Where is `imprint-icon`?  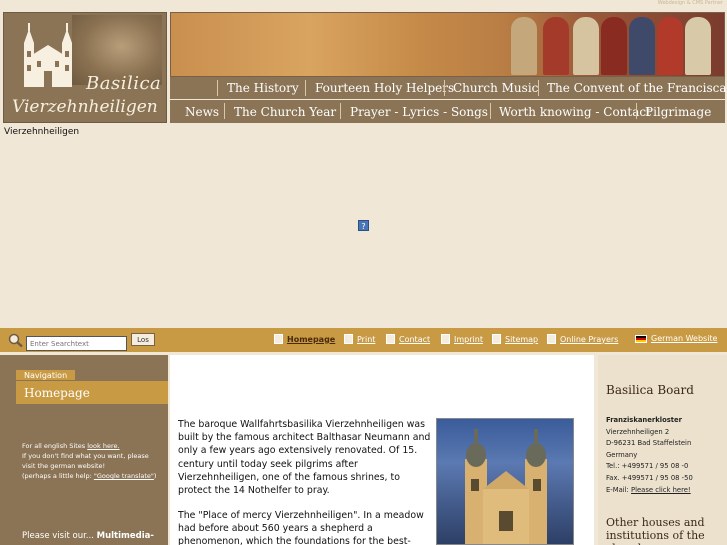
imprint-icon is located at coordinates (445, 339).